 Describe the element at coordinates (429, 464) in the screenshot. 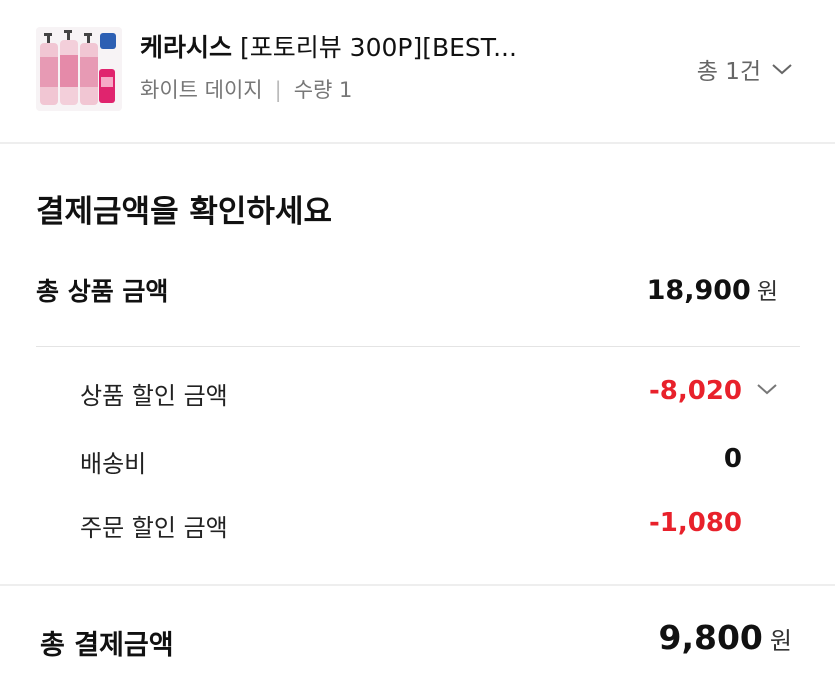

I see `shipping-fee-row: 배송비 0` at that location.